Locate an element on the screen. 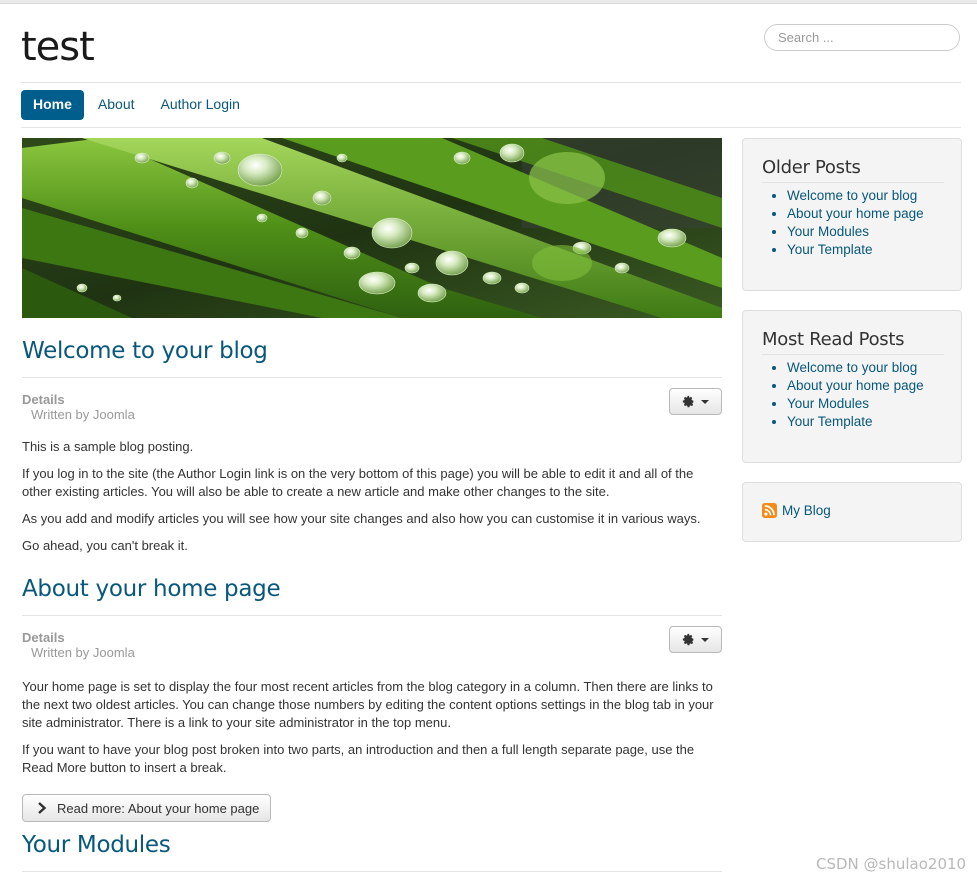 This screenshot has width=977, height=879. article-paragraph: This is a sample blog posting. is located at coordinates (108, 446).